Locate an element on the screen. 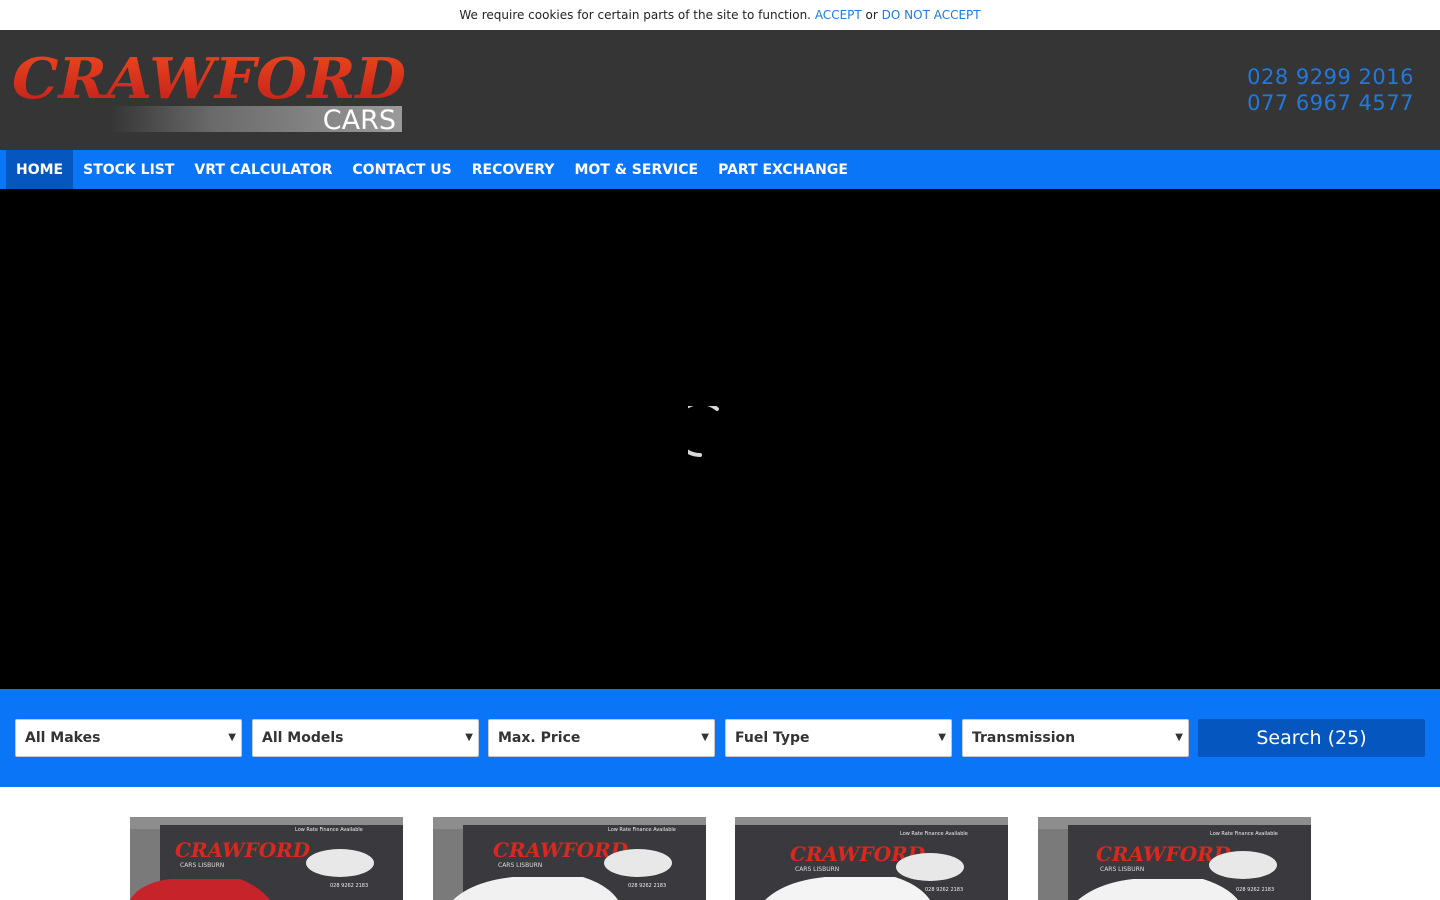 The image size is (1440, 900). fuel-type-select-value: Fuel Type is located at coordinates (772, 738).